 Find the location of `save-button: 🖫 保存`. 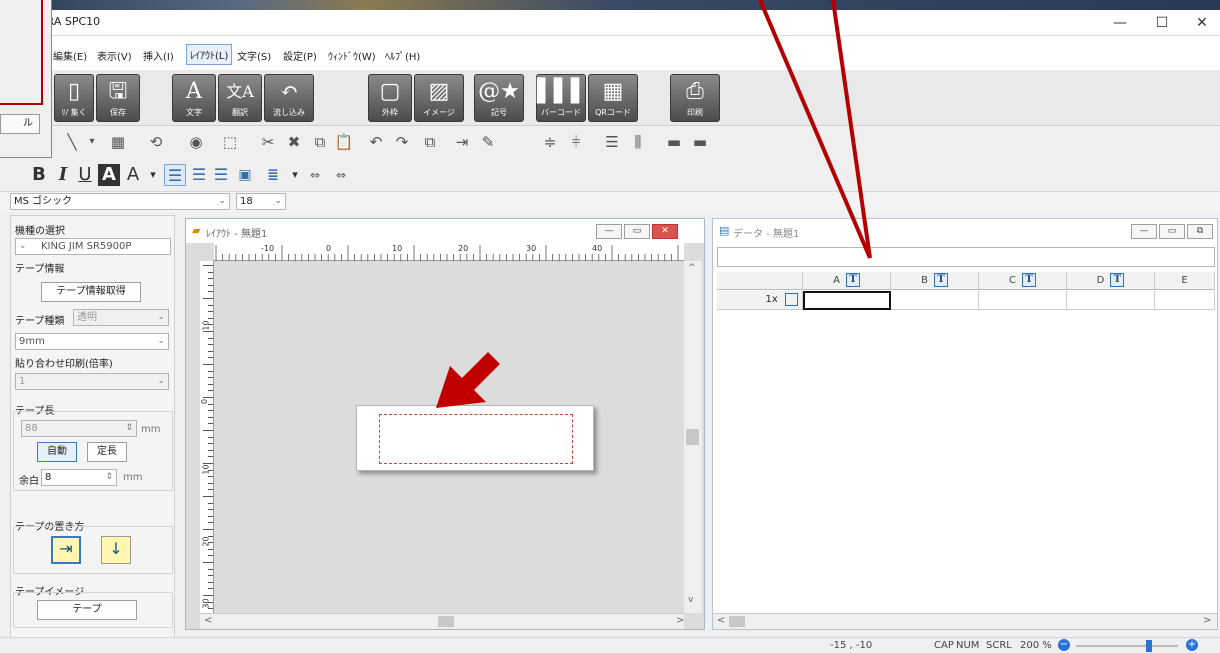

save-button: 🖫 保存 is located at coordinates (118, 98).